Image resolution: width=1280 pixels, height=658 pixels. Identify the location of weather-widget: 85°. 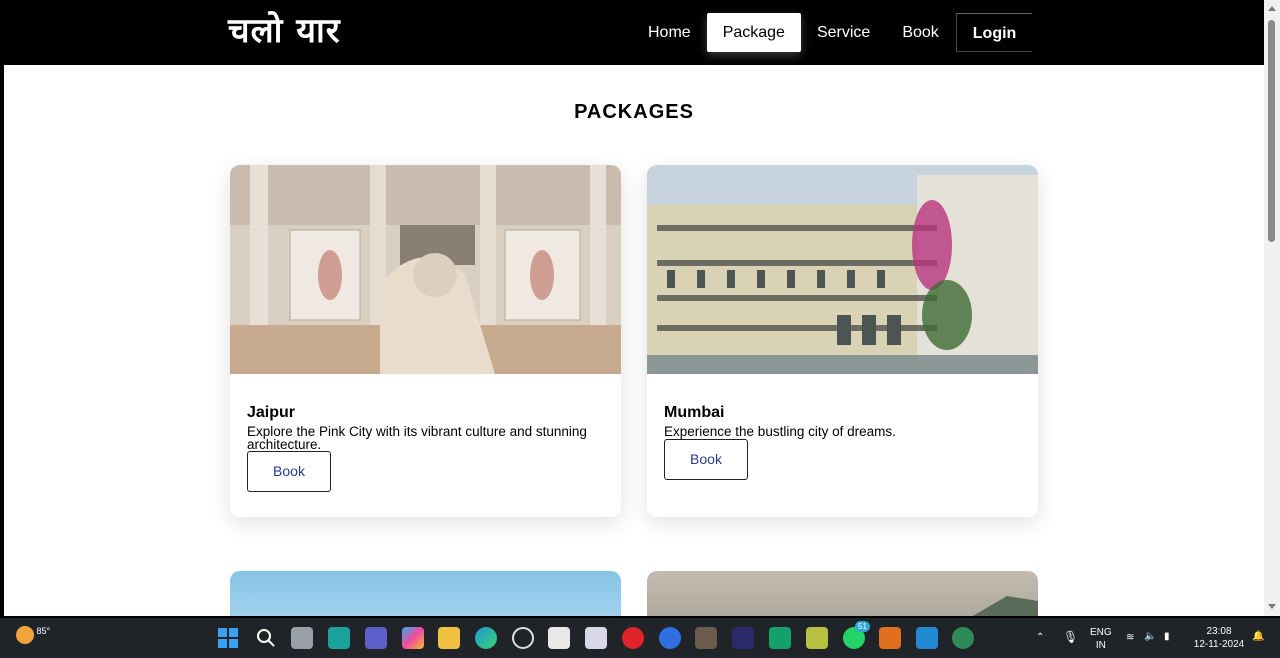
(33, 635).